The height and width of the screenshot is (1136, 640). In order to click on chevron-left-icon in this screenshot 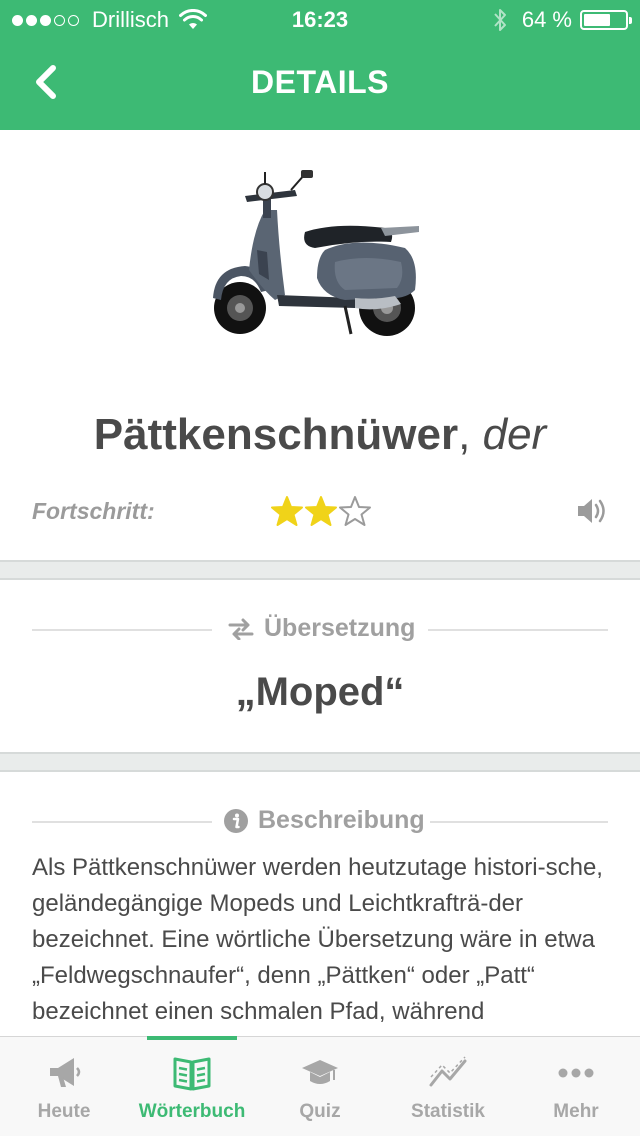, I will do `click(46, 82)`.